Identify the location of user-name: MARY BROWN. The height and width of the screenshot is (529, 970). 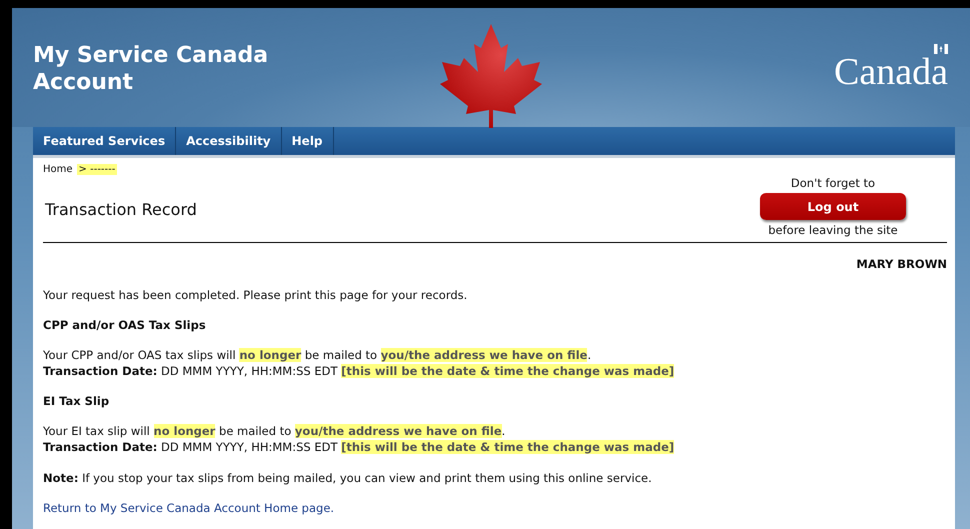
(901, 264).